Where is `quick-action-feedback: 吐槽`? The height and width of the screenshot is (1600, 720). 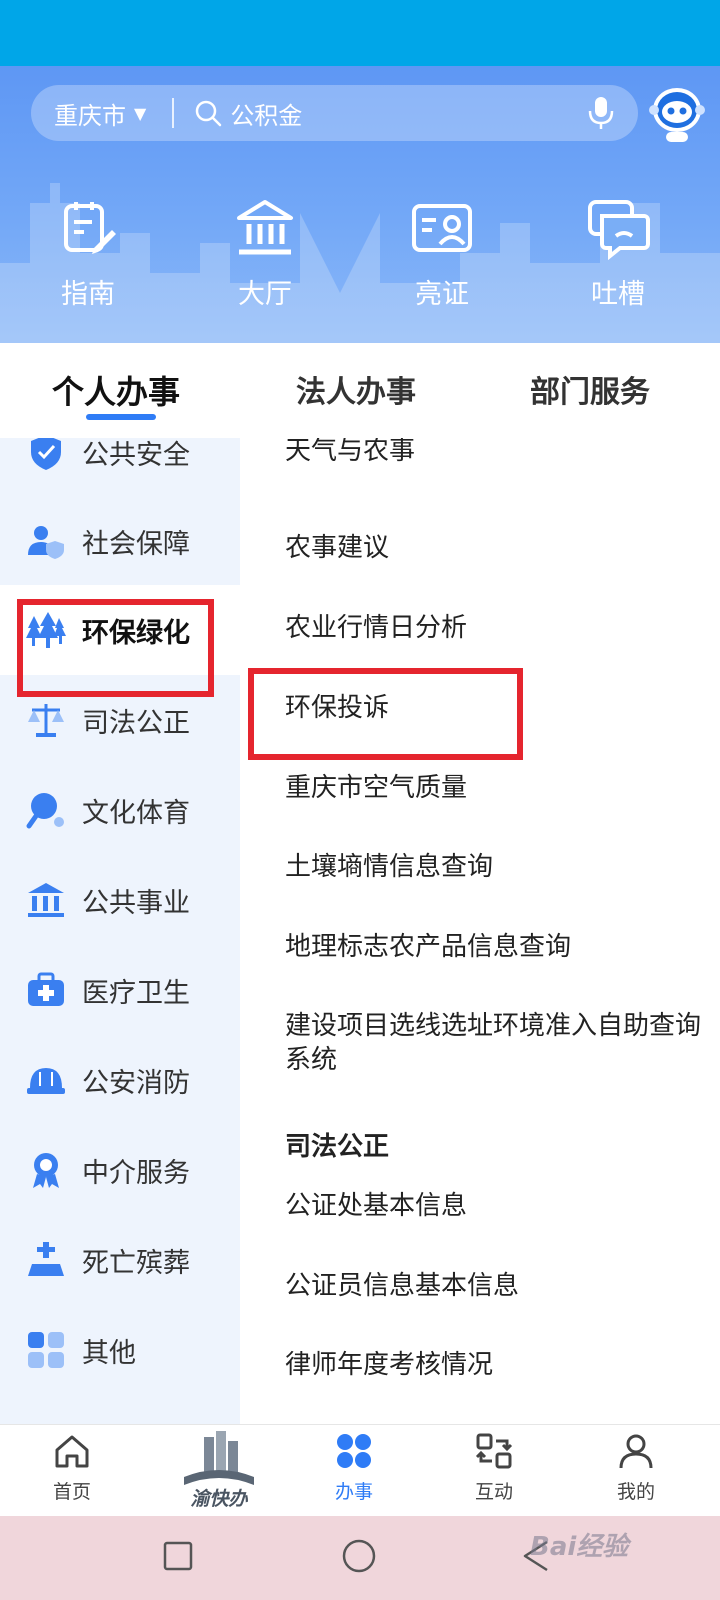 quick-action-feedback: 吐槽 is located at coordinates (618, 253).